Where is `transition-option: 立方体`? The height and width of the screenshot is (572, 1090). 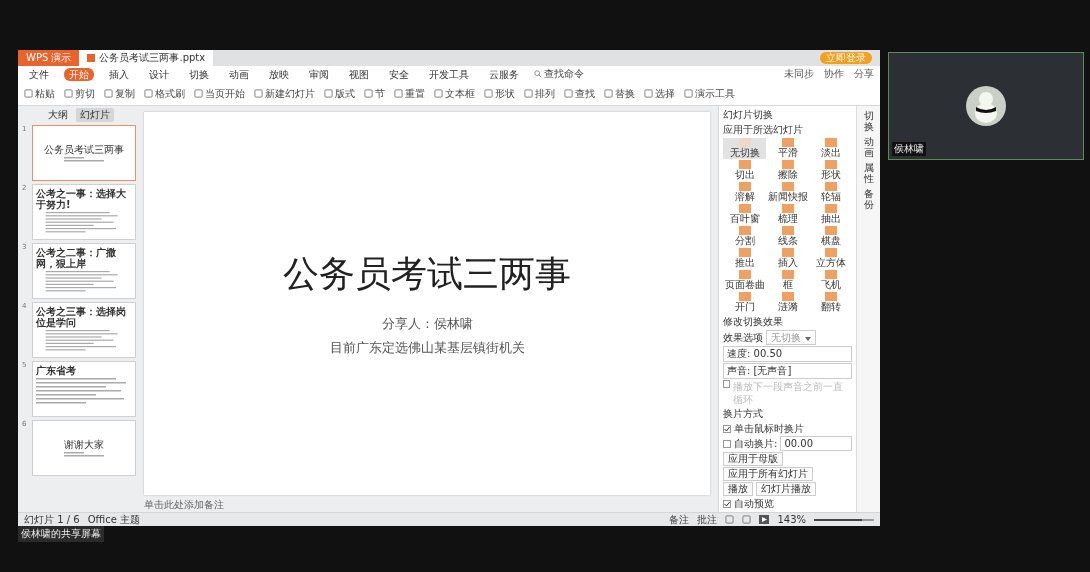
transition-option: 立方体 is located at coordinates (830, 258).